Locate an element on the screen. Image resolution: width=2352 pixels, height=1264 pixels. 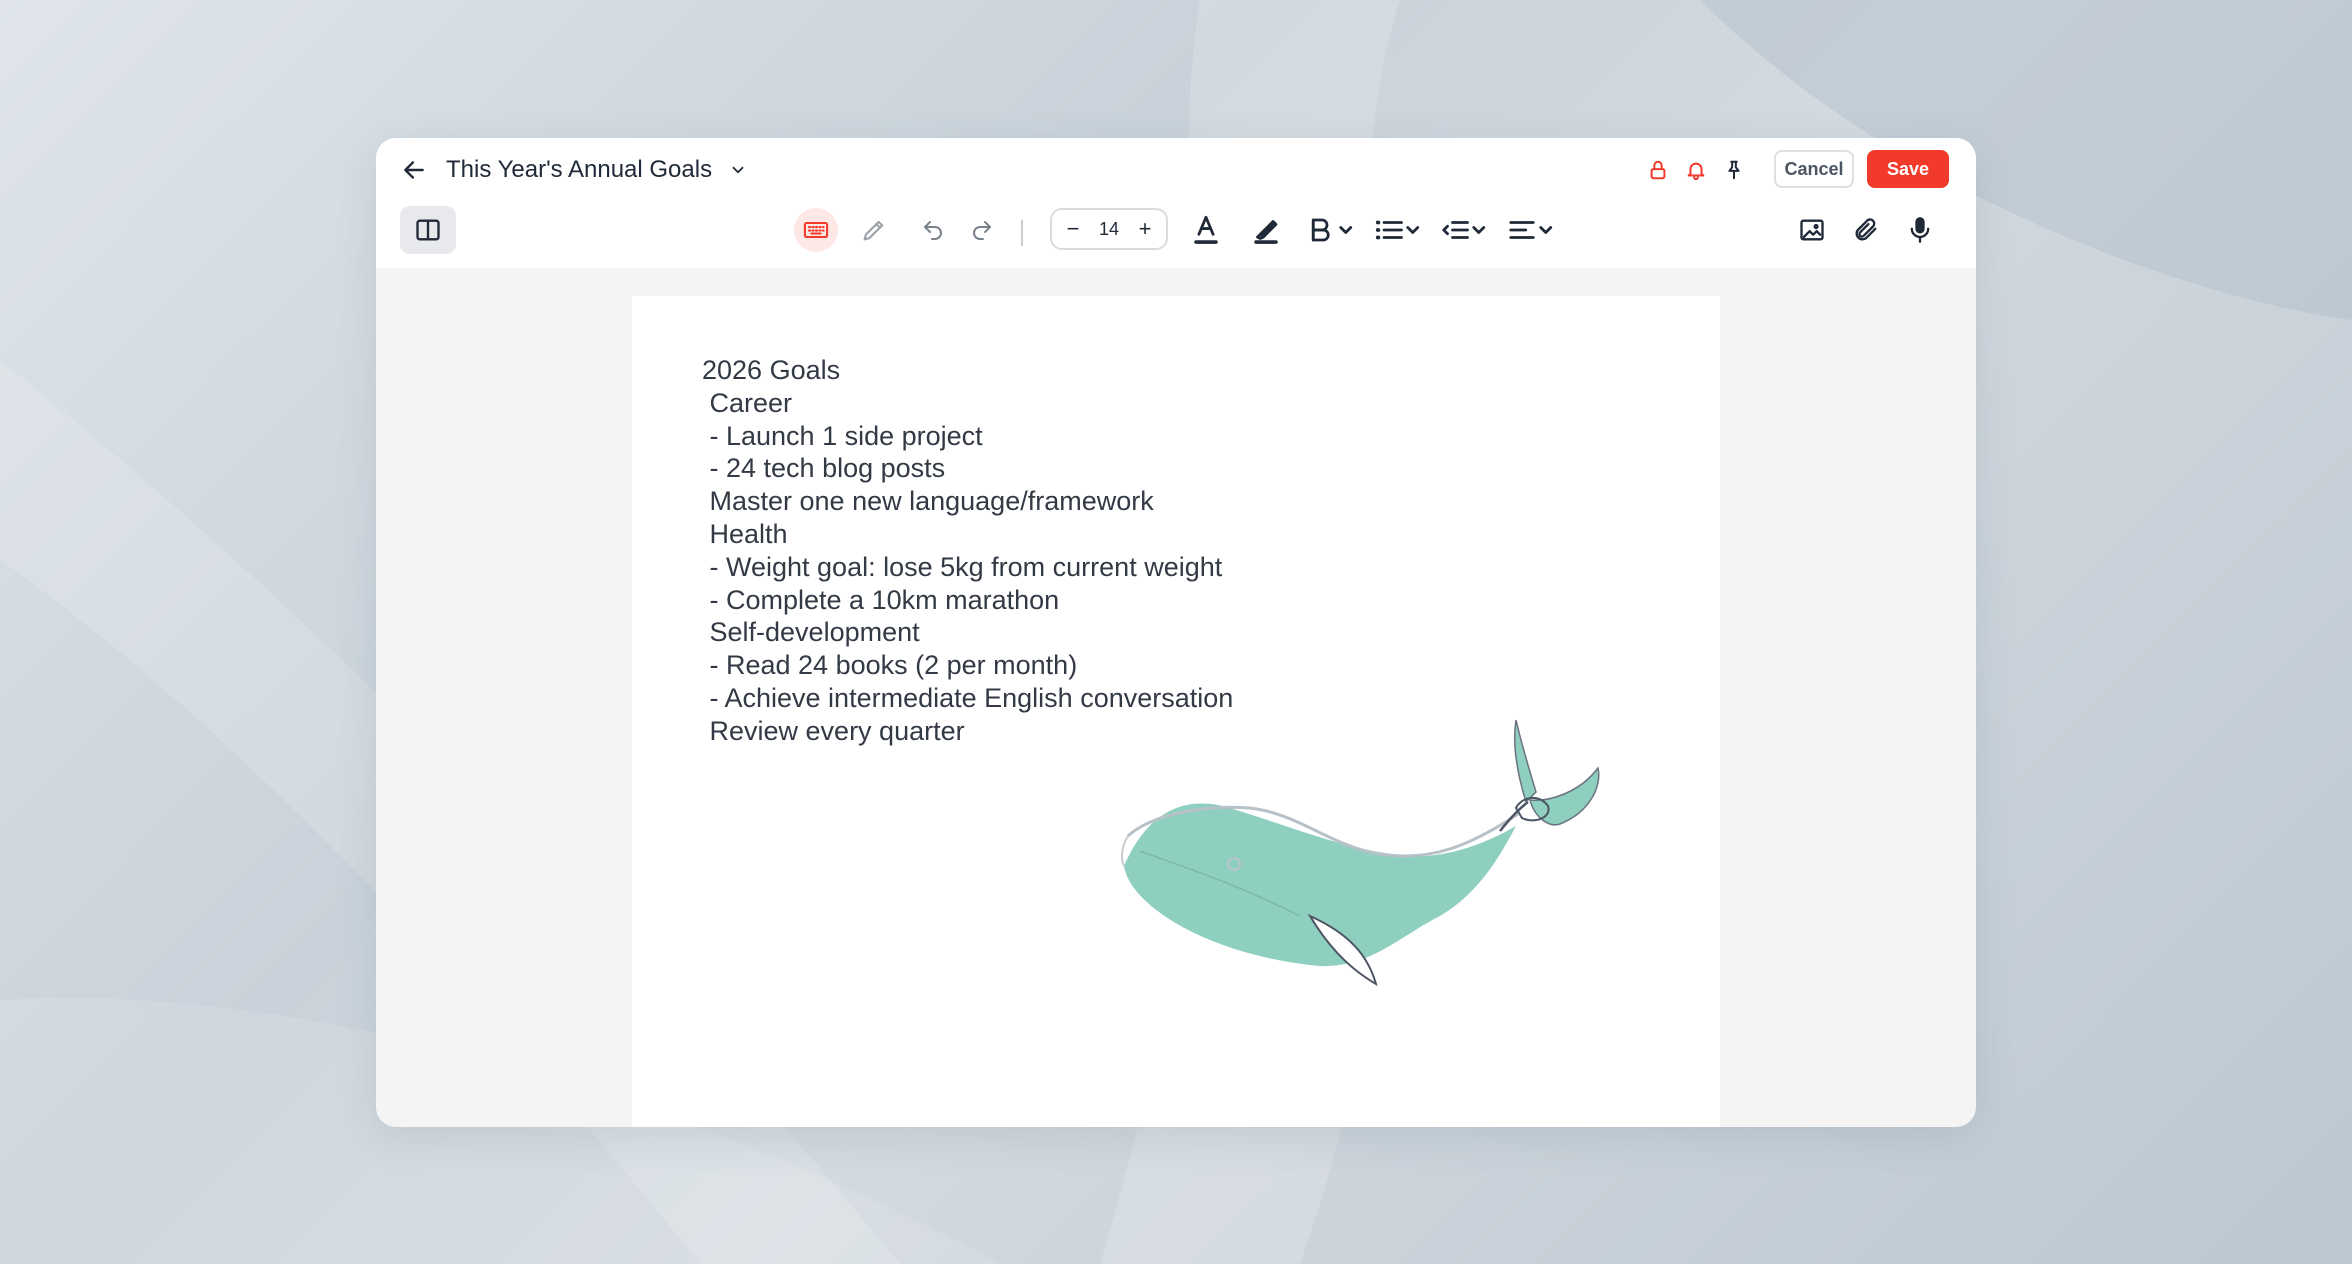
paperclip-icon is located at coordinates (1866, 230).